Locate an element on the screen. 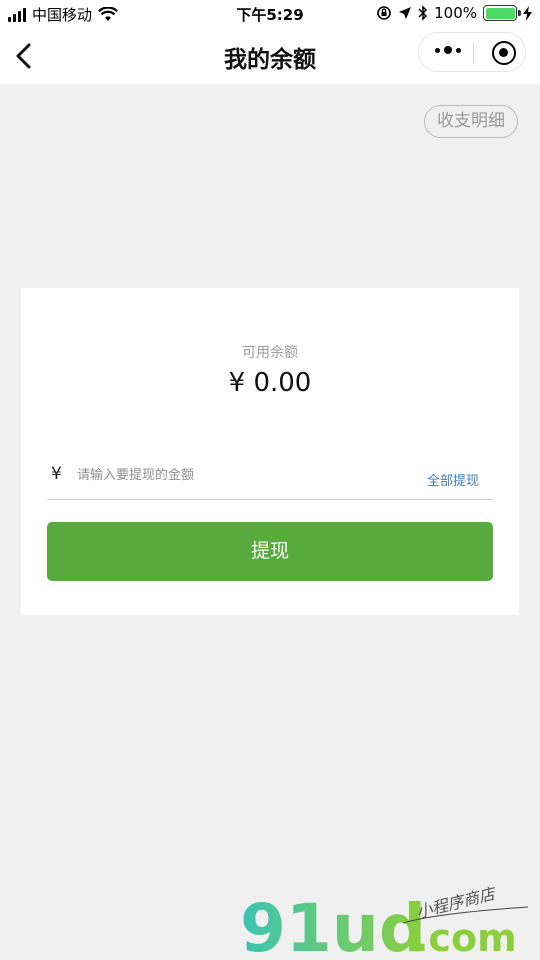 This screenshot has width=540, height=960. withdraw-button: 提现 is located at coordinates (270, 551).